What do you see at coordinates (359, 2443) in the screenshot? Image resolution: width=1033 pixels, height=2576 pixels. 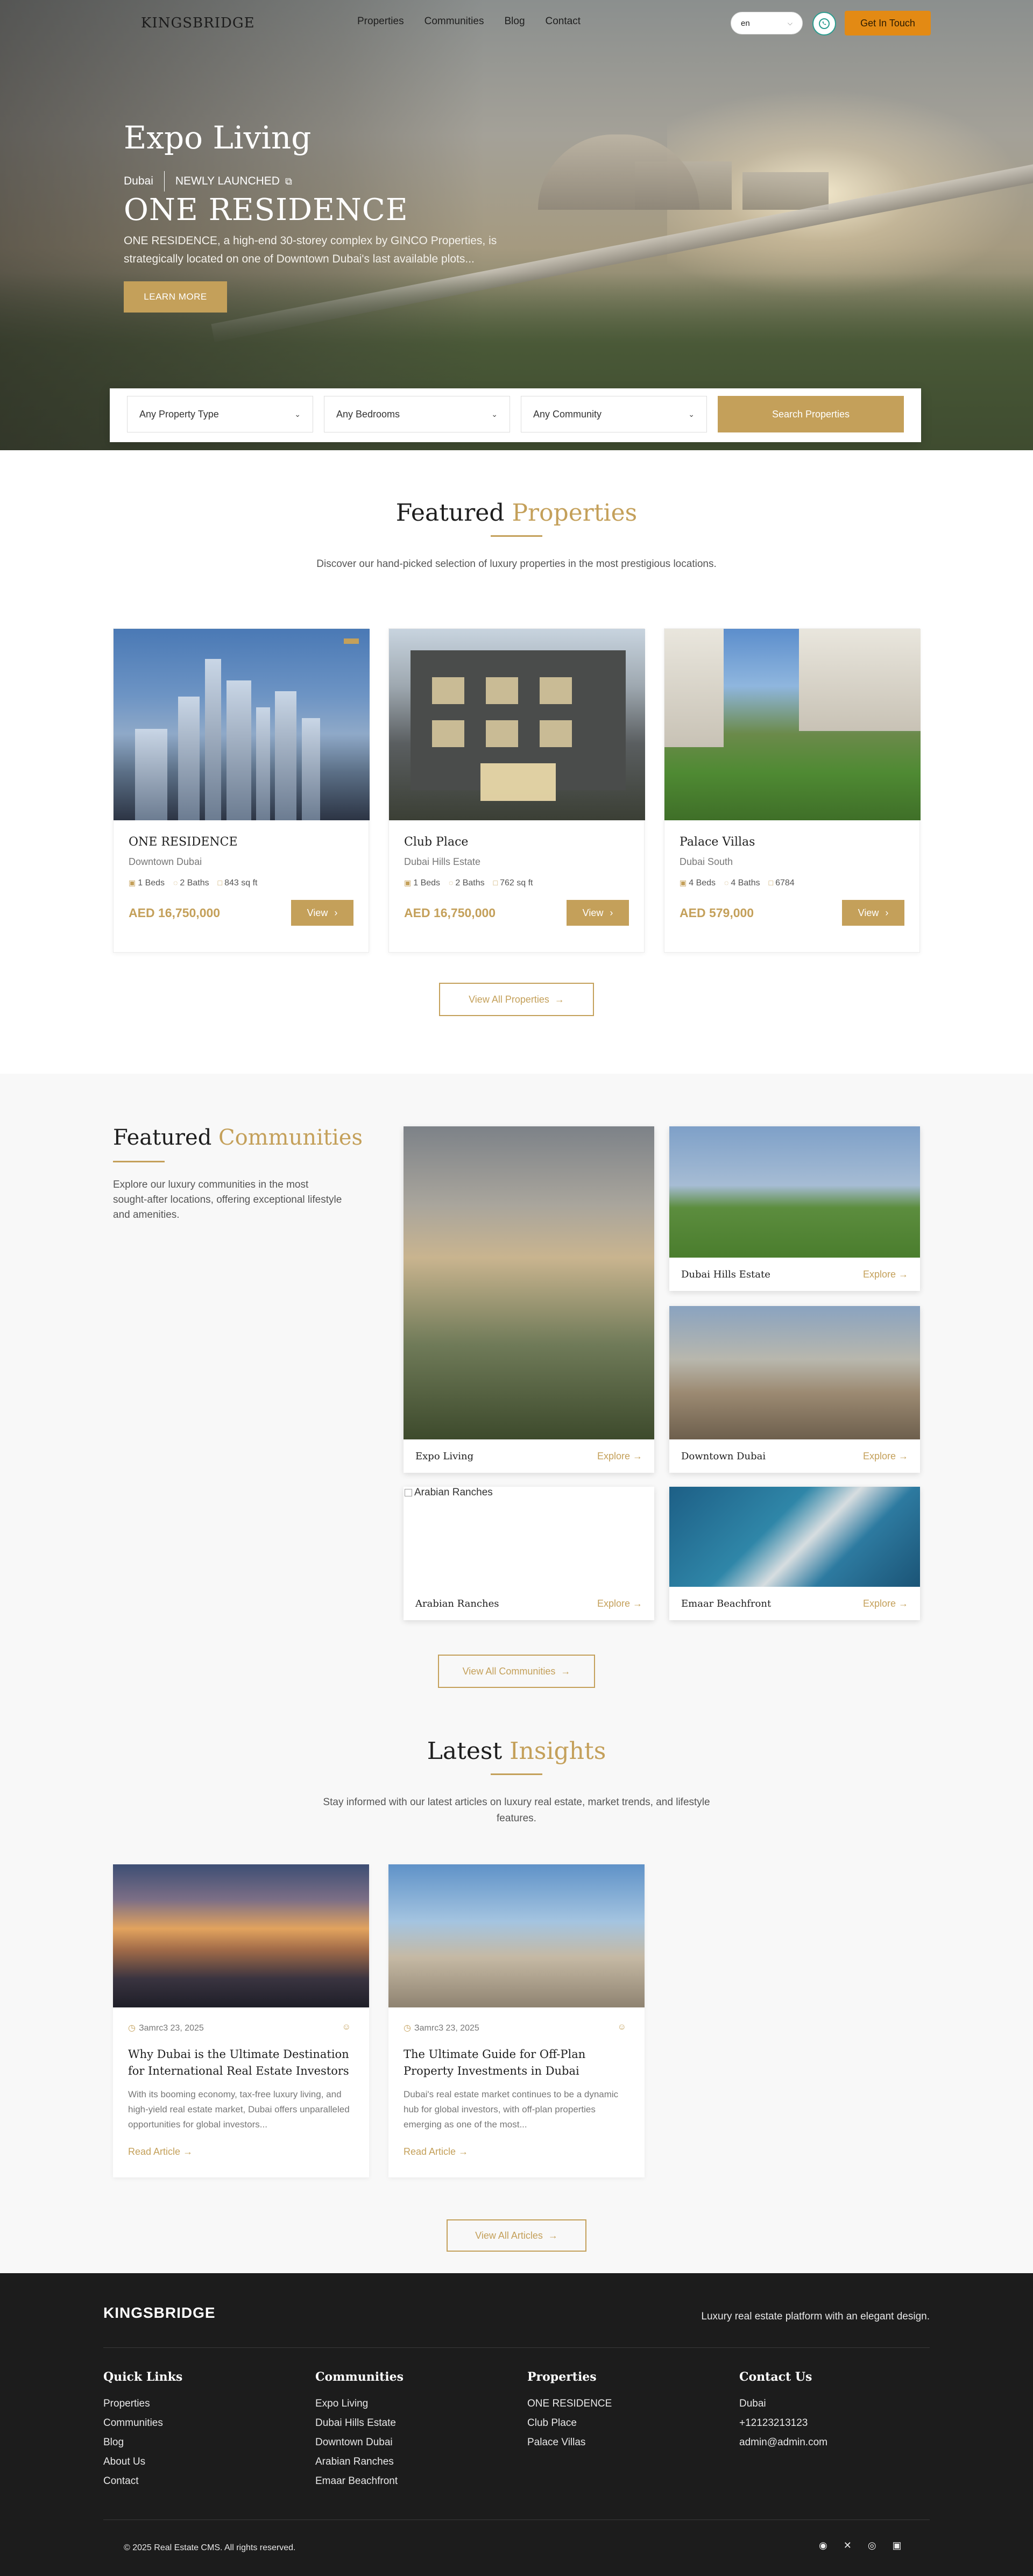 I see `footer-link: Downtown Dubai` at bounding box center [359, 2443].